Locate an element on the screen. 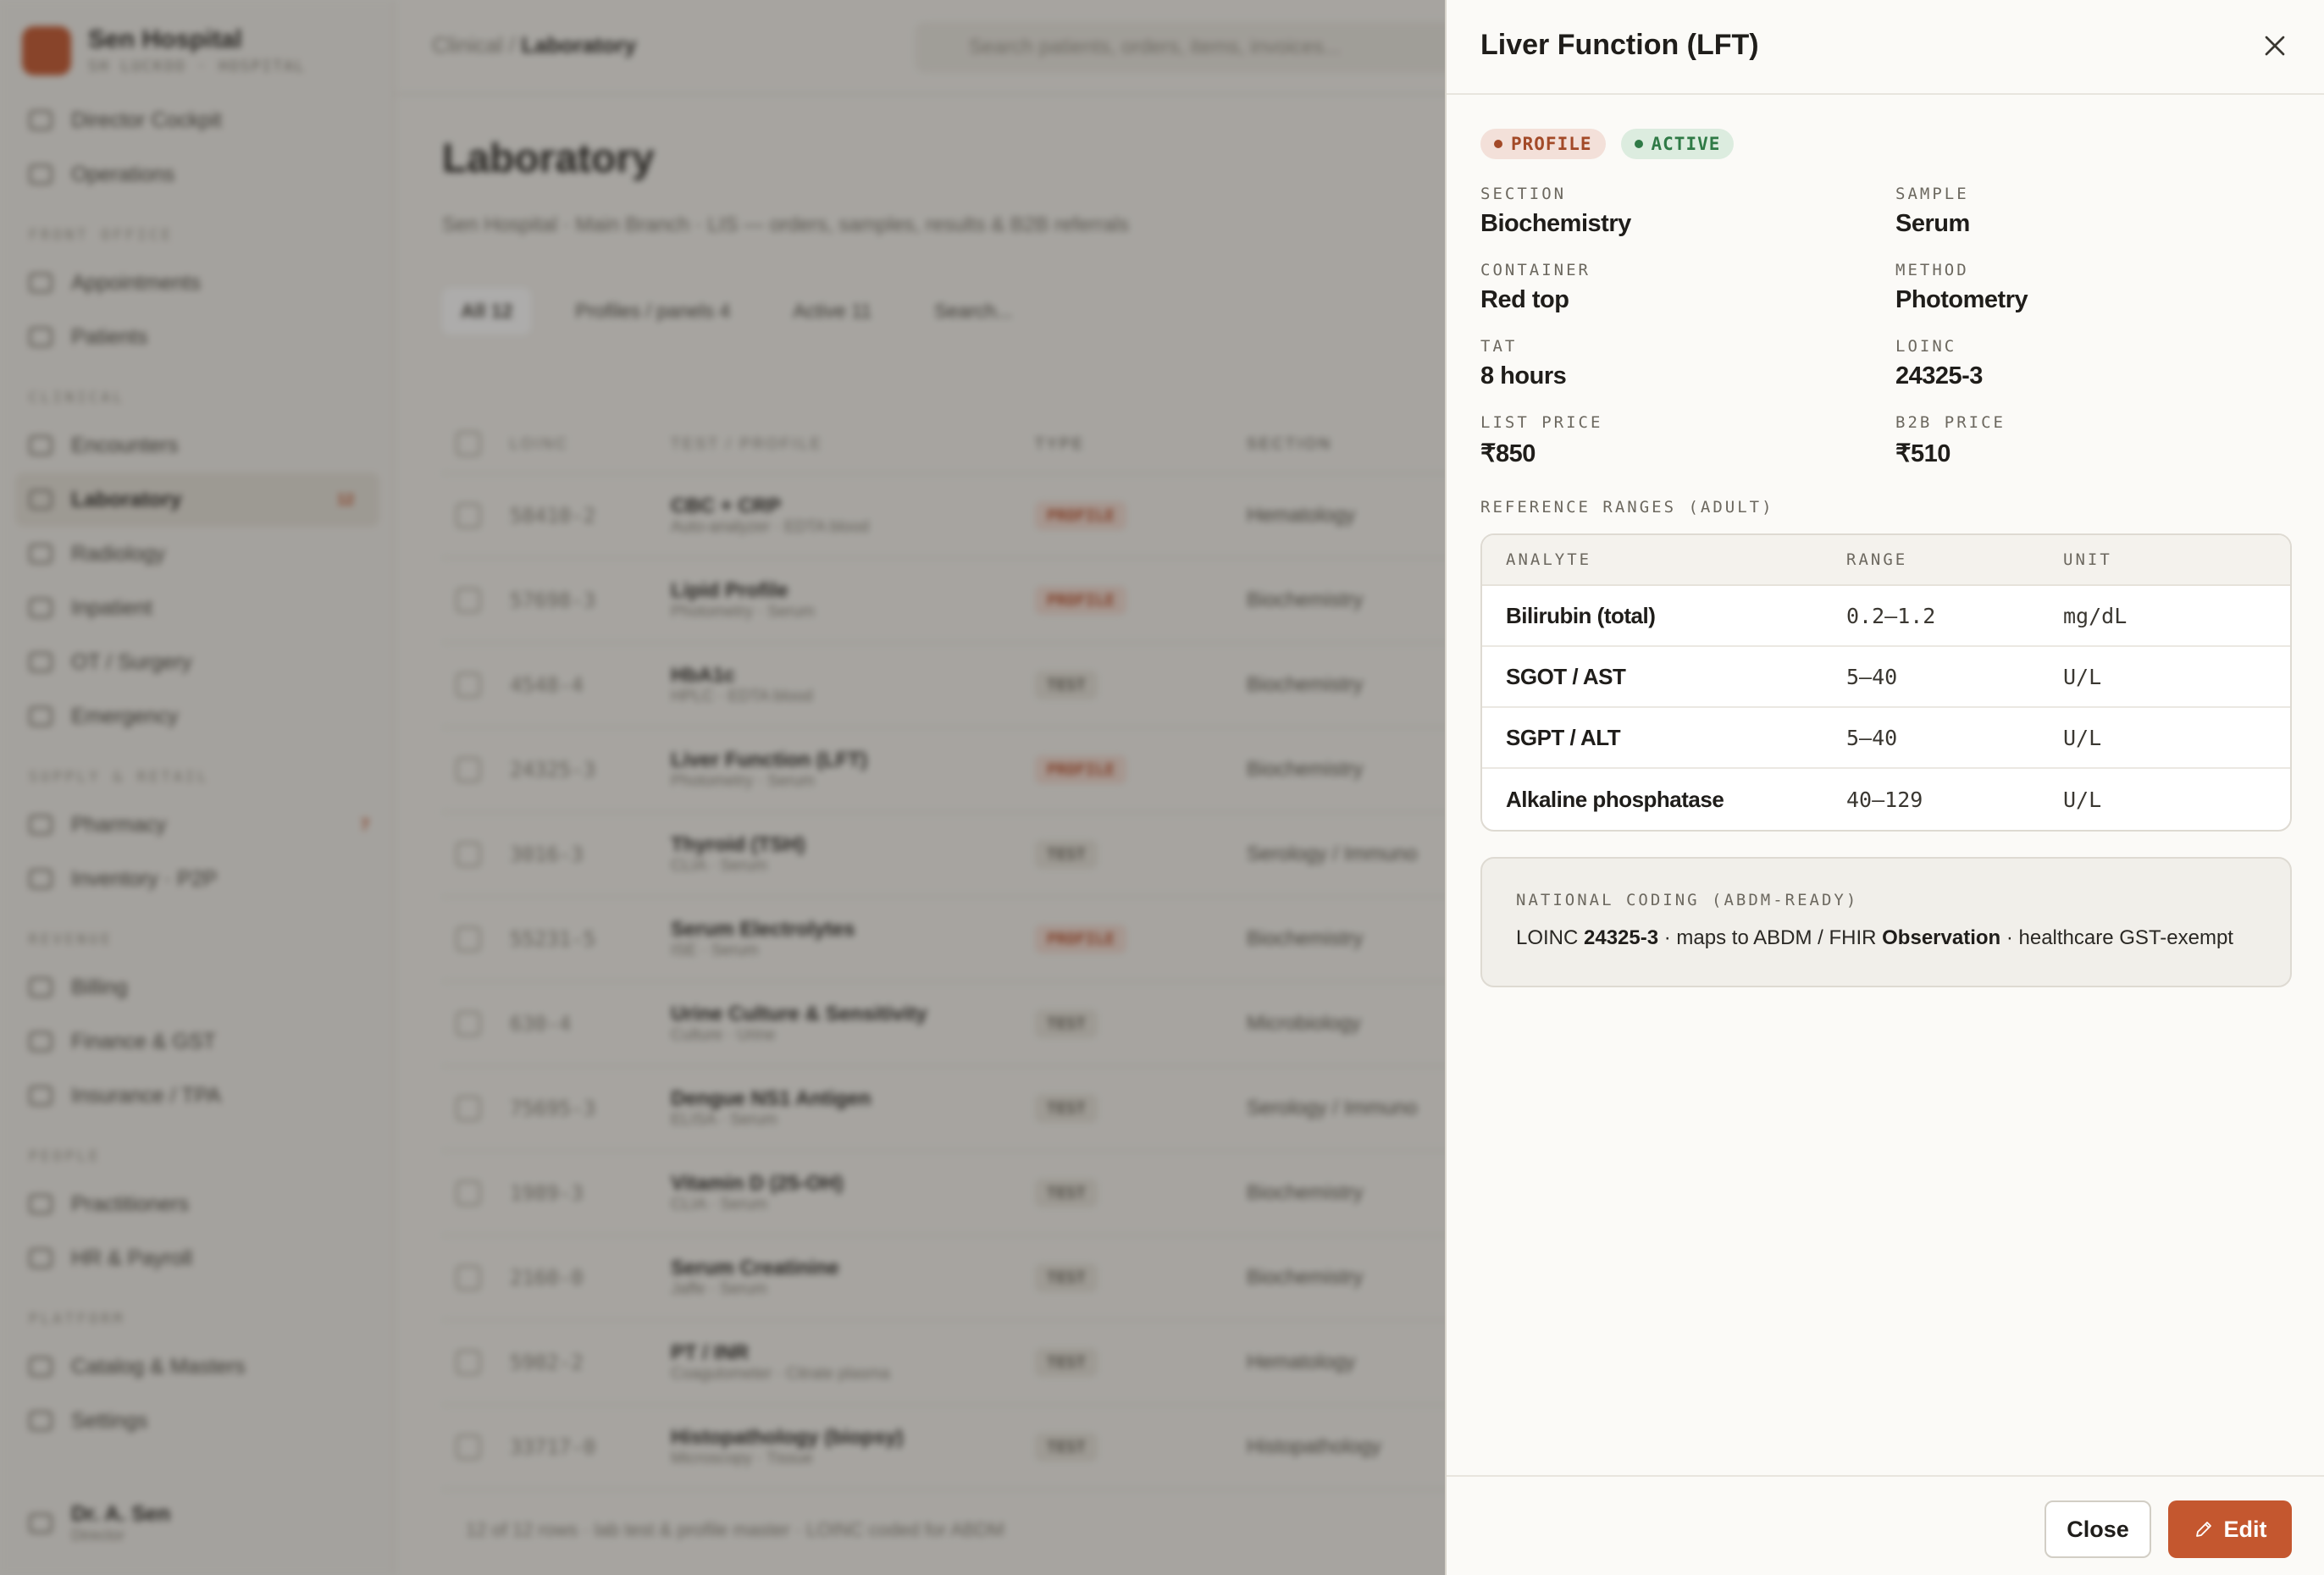  field-loinc: LOINC 24325-3 is located at coordinates (1939, 363).